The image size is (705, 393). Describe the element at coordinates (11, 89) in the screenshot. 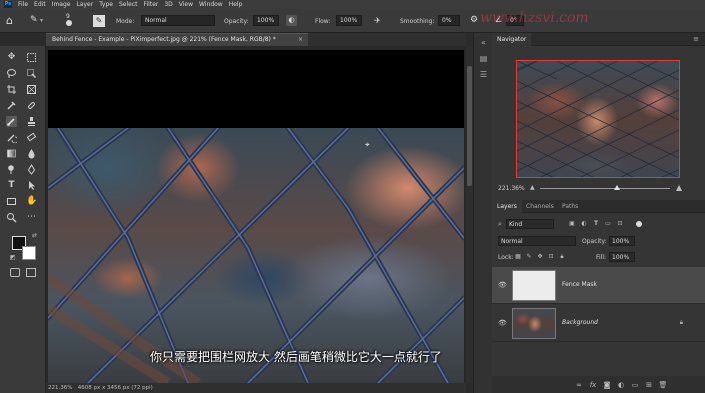

I see `crop-tool-icon` at that location.